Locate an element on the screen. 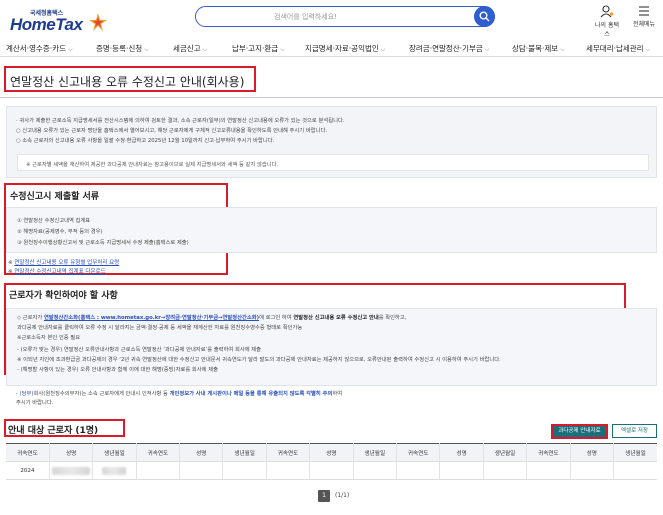 The height and width of the screenshot is (515, 663). nav-label: 납부·고지·환급 is located at coordinates (255, 48).